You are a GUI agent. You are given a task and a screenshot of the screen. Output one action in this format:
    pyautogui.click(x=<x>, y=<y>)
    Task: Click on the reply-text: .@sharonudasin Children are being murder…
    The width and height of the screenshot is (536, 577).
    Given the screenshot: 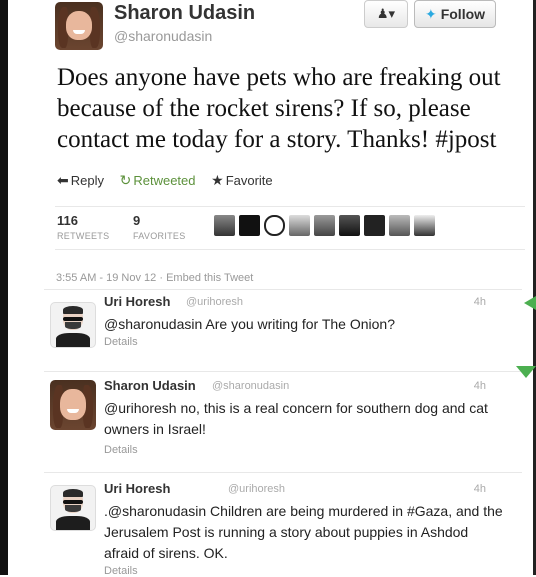 What is the action you would take?
    pyautogui.click(x=303, y=532)
    